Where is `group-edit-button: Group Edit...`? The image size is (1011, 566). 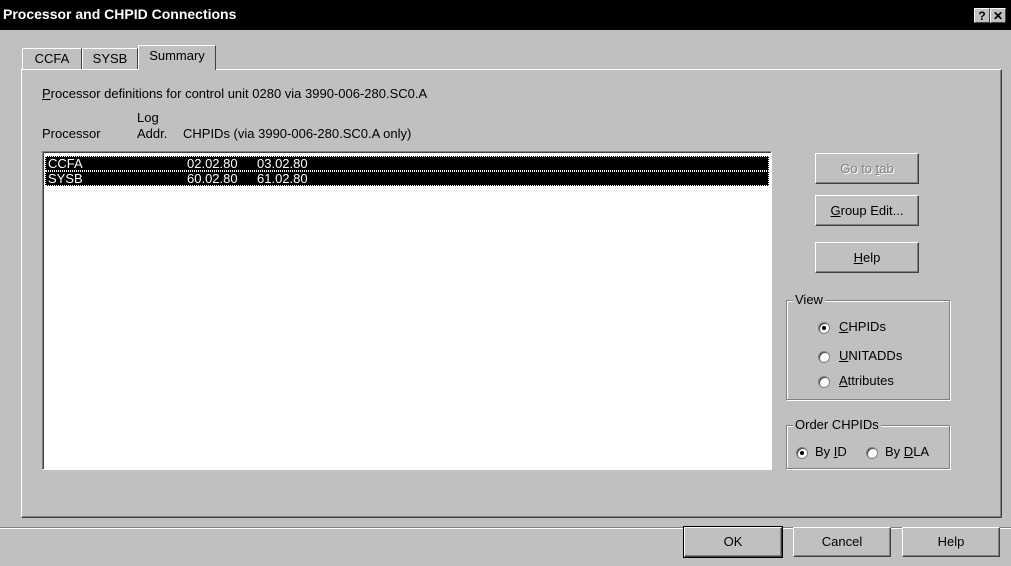
group-edit-button: Group Edit... is located at coordinates (867, 210).